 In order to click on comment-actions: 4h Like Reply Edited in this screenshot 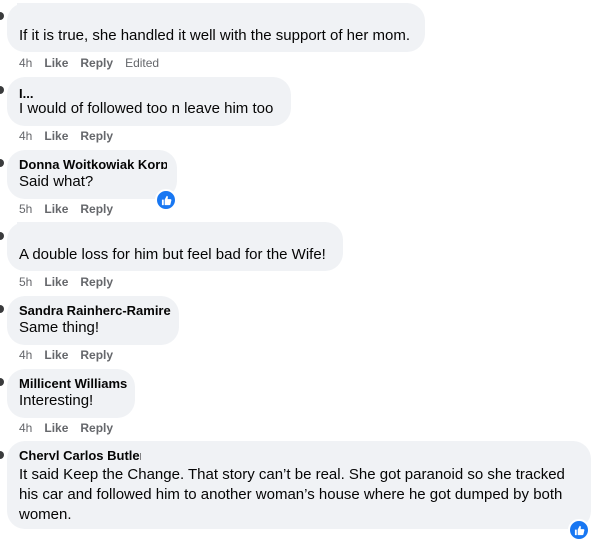, I will do `click(95, 63)`.